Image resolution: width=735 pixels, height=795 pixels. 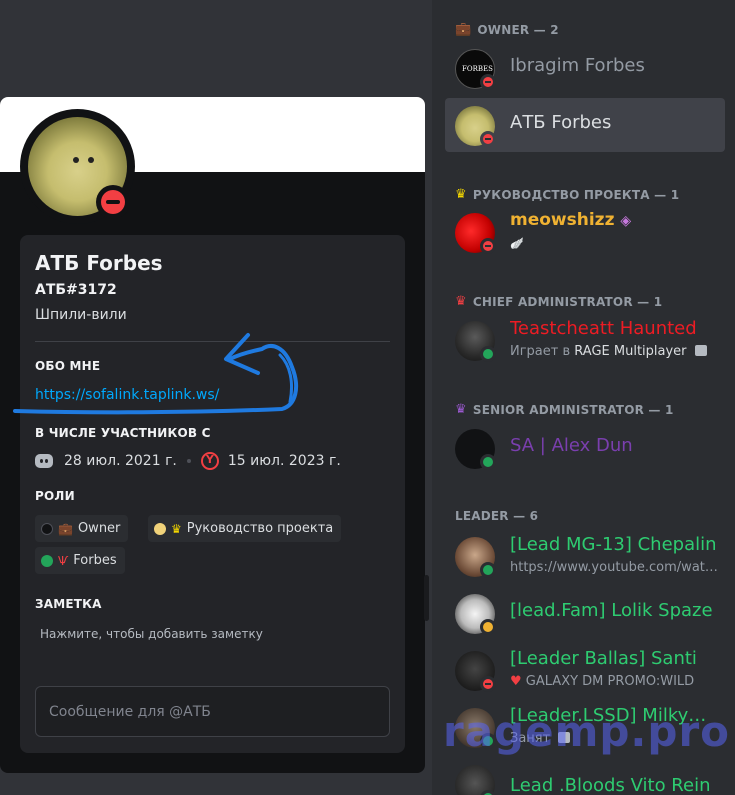 What do you see at coordinates (626, 221) in the screenshot?
I see `nitro-badge-icon: ◈` at bounding box center [626, 221].